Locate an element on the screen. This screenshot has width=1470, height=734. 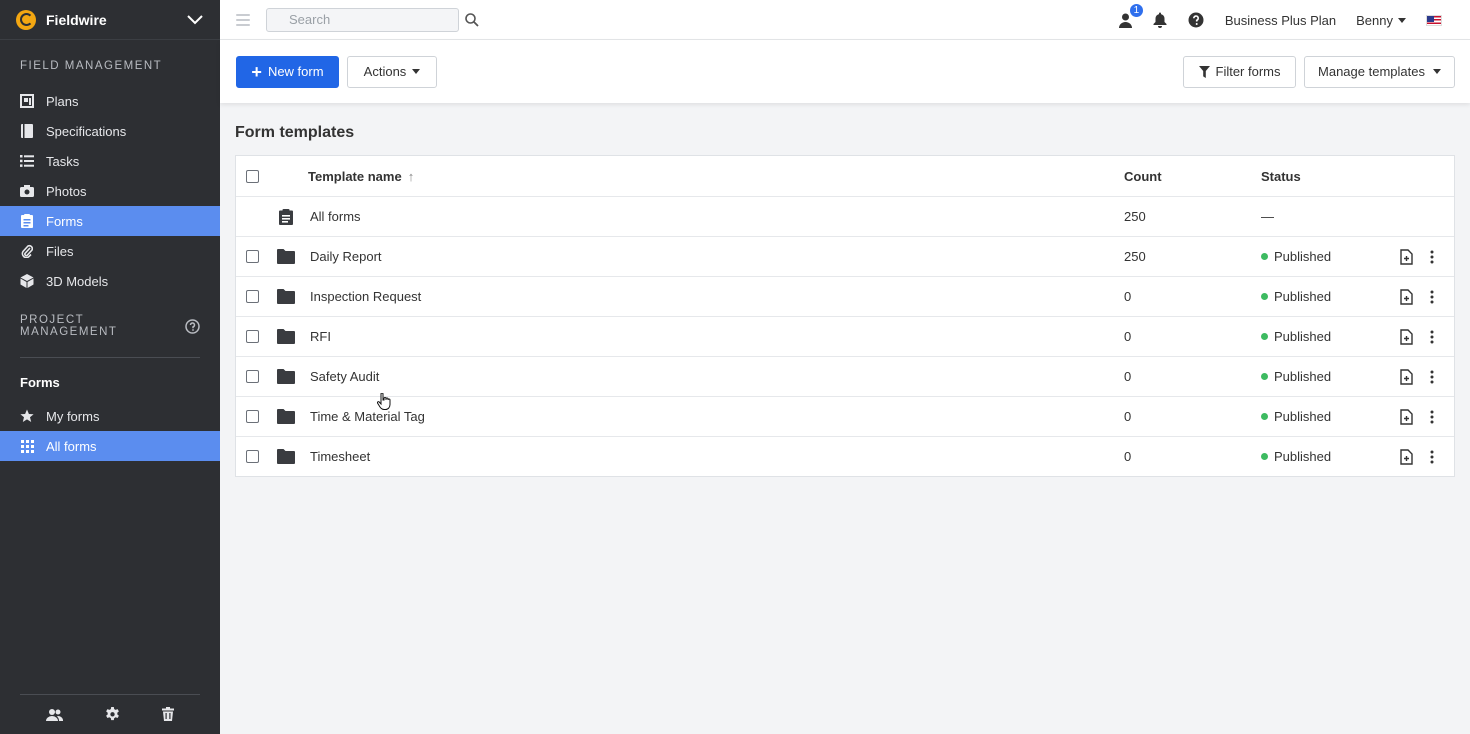
template-name-header: Template name ↑ is located at coordinates (361, 176).